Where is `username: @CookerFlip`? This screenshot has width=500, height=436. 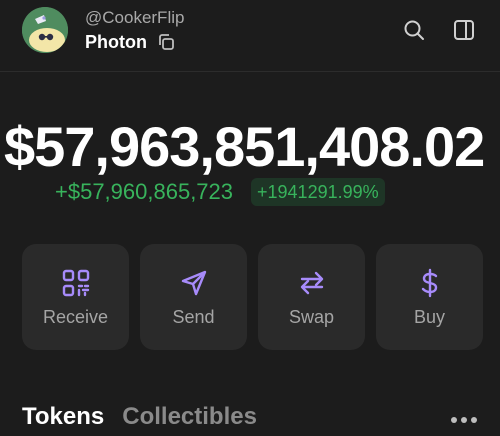
username: @CookerFlip is located at coordinates (135, 17).